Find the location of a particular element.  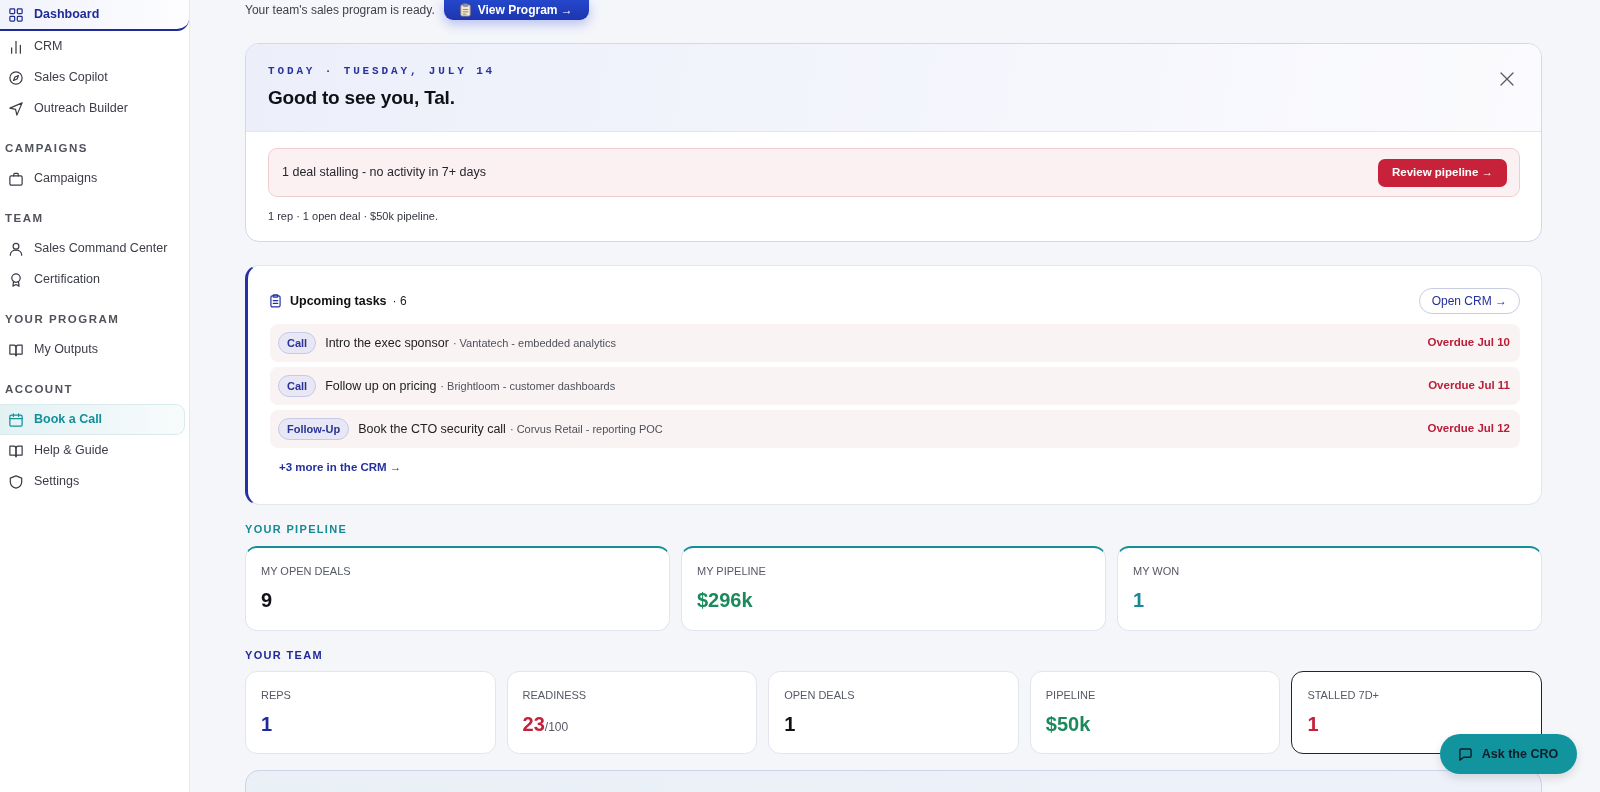

sidebar-item: Campaigns is located at coordinates (92, 178).